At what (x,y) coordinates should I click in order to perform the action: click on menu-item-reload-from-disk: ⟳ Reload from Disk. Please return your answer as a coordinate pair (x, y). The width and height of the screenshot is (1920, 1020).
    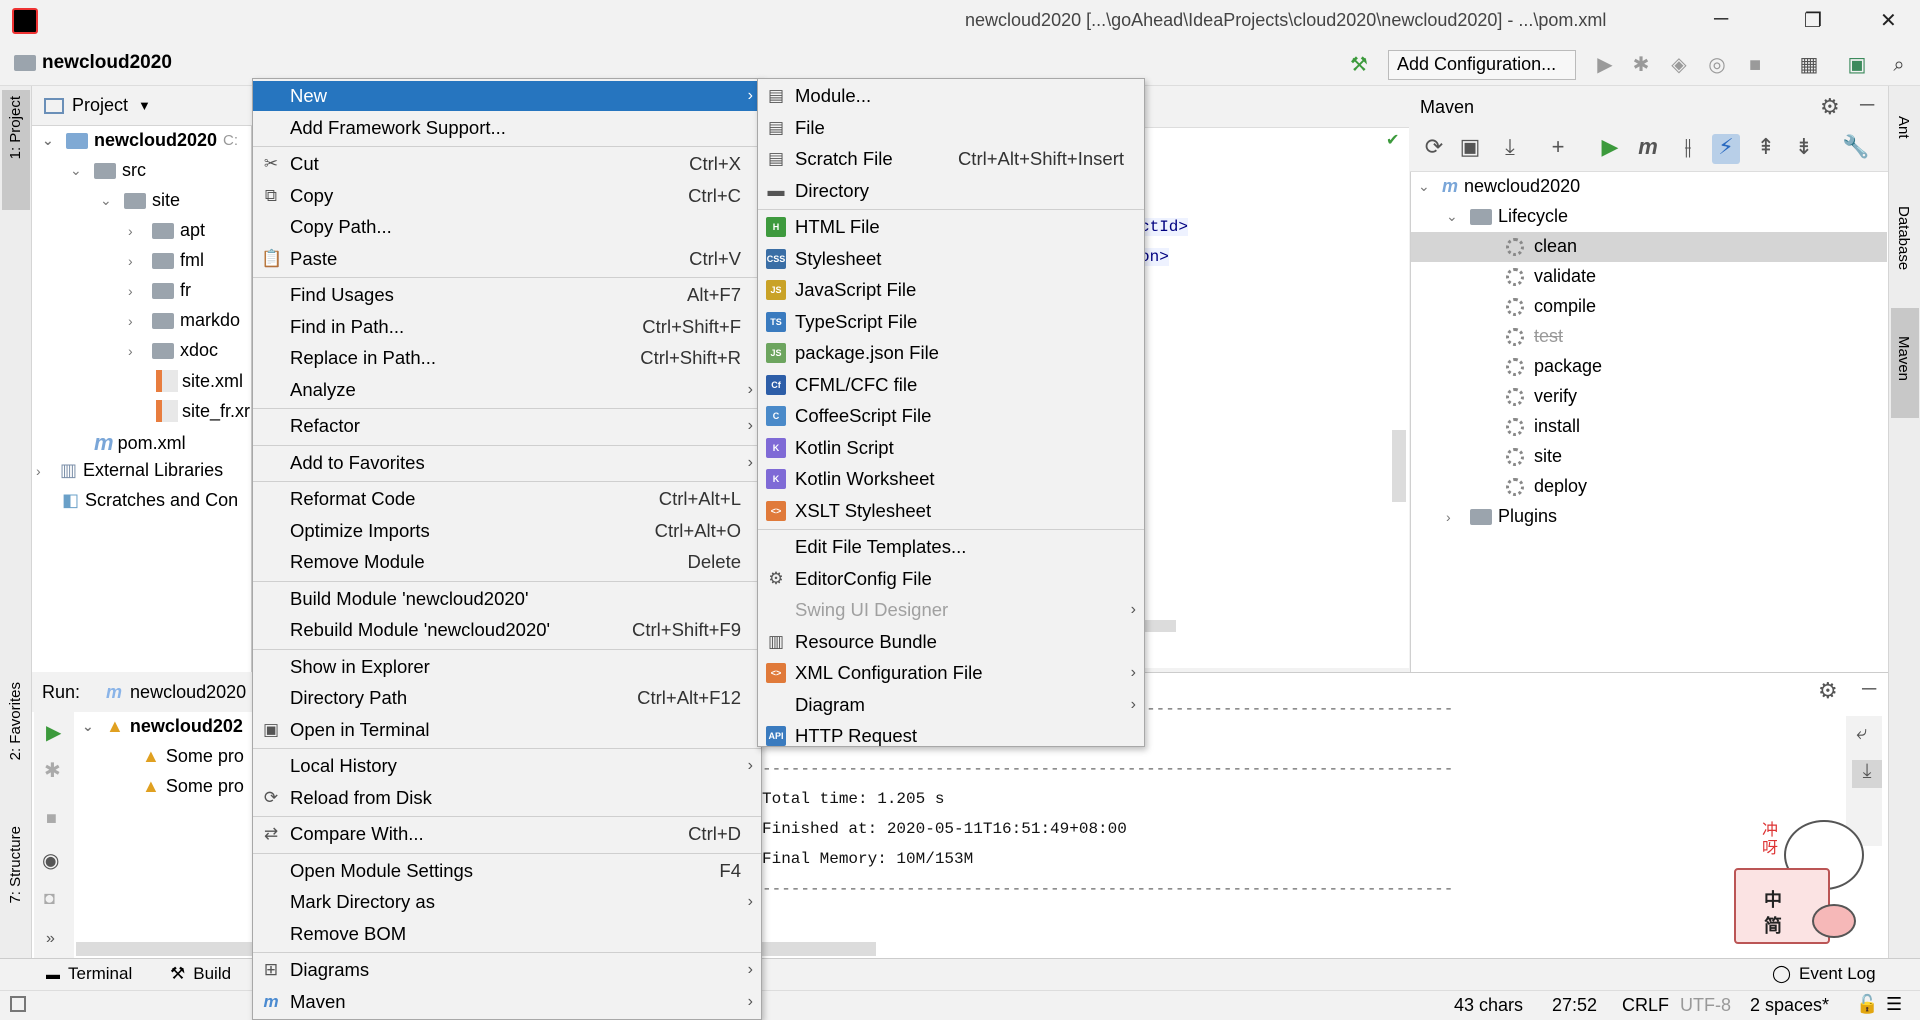
    Looking at the image, I should click on (507, 798).